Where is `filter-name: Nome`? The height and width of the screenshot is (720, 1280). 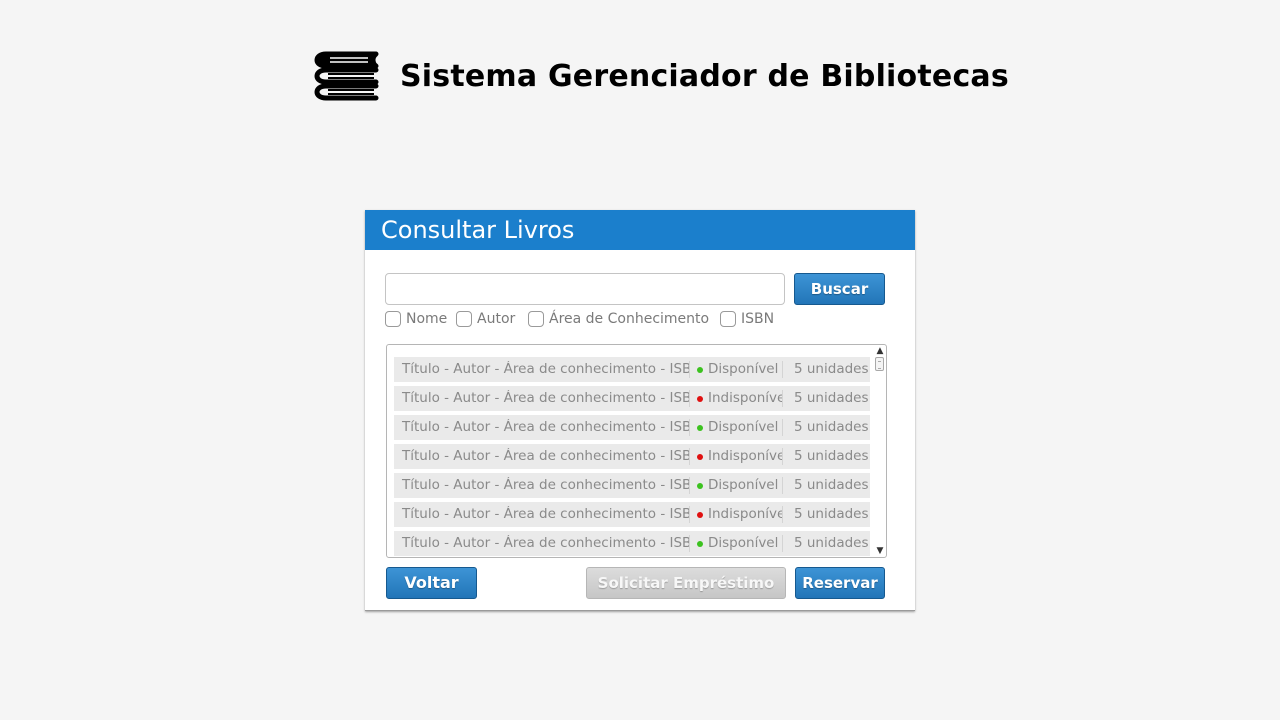 filter-name: Nome is located at coordinates (416, 319).